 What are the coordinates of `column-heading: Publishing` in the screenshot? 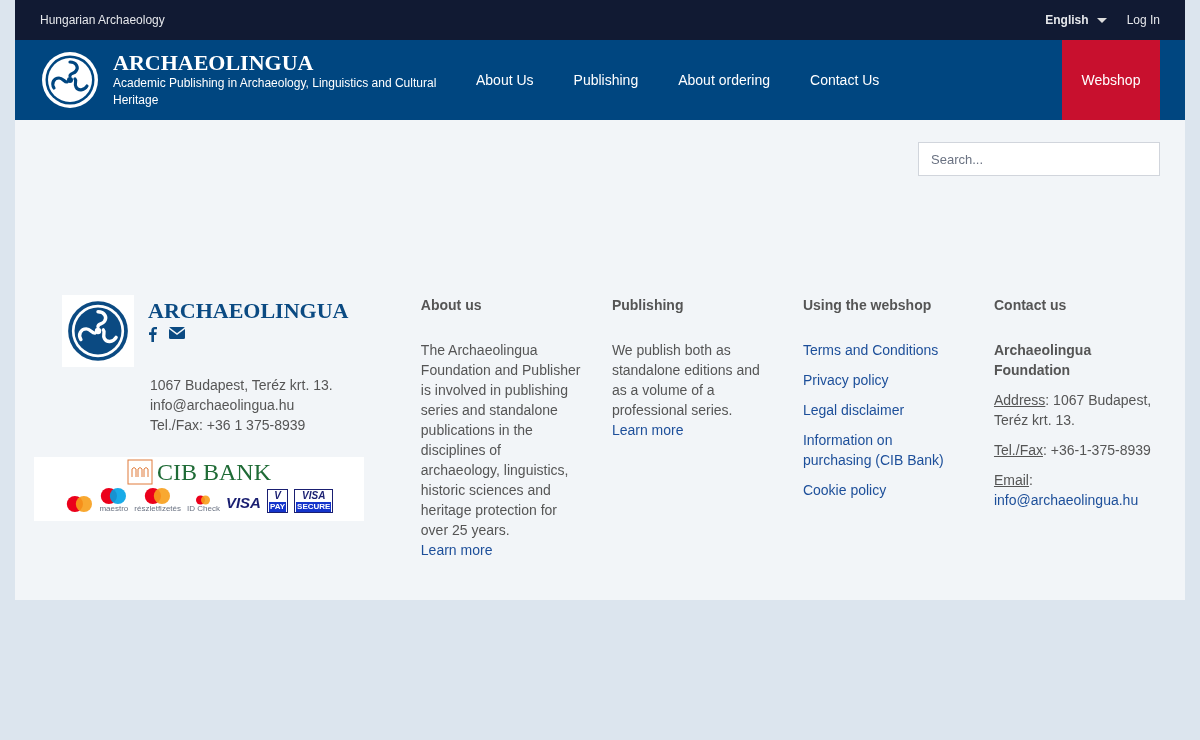 It's located at (648, 305).